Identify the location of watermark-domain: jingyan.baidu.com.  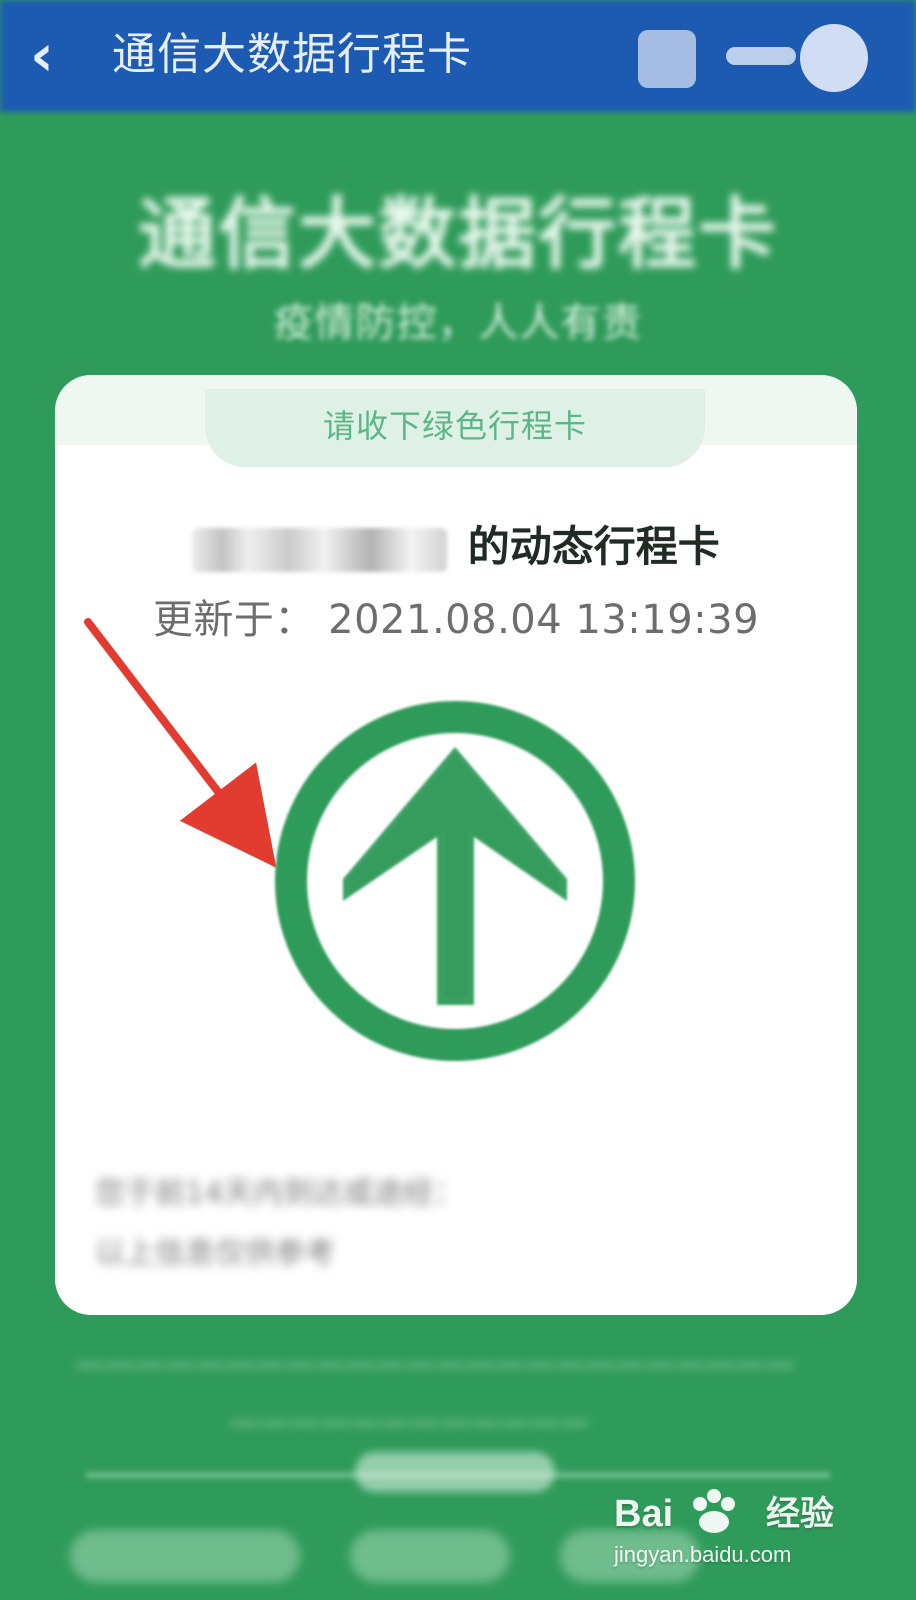
(703, 1554).